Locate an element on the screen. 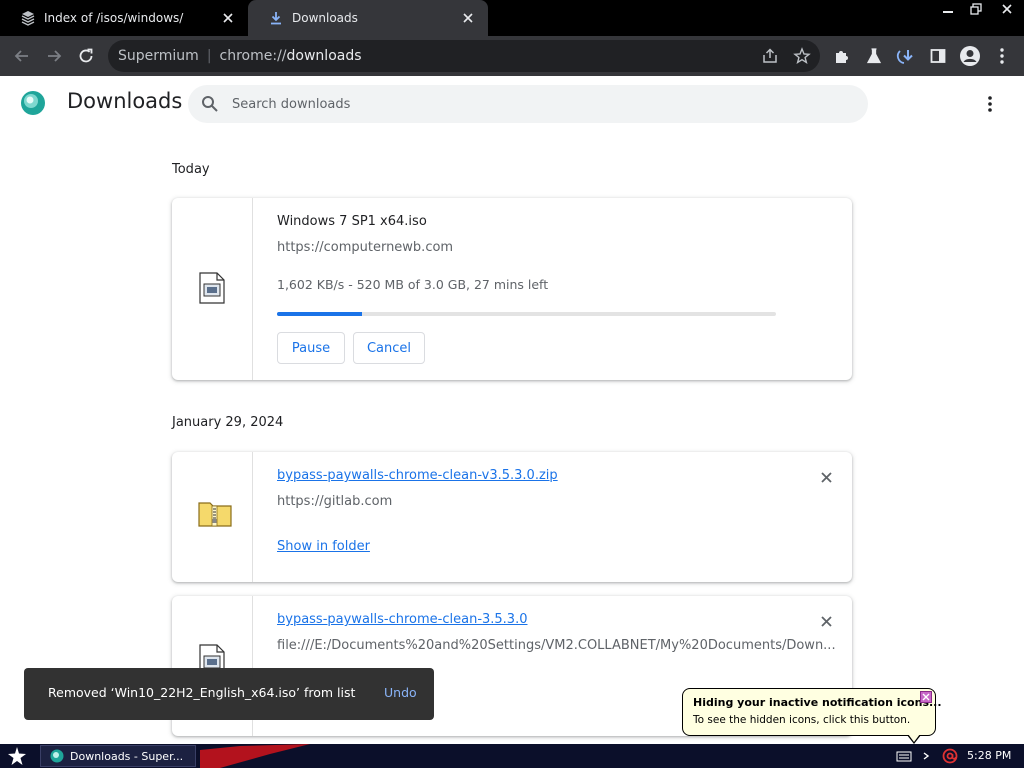 The height and width of the screenshot is (768, 1024). share-icon is located at coordinates (770, 56).